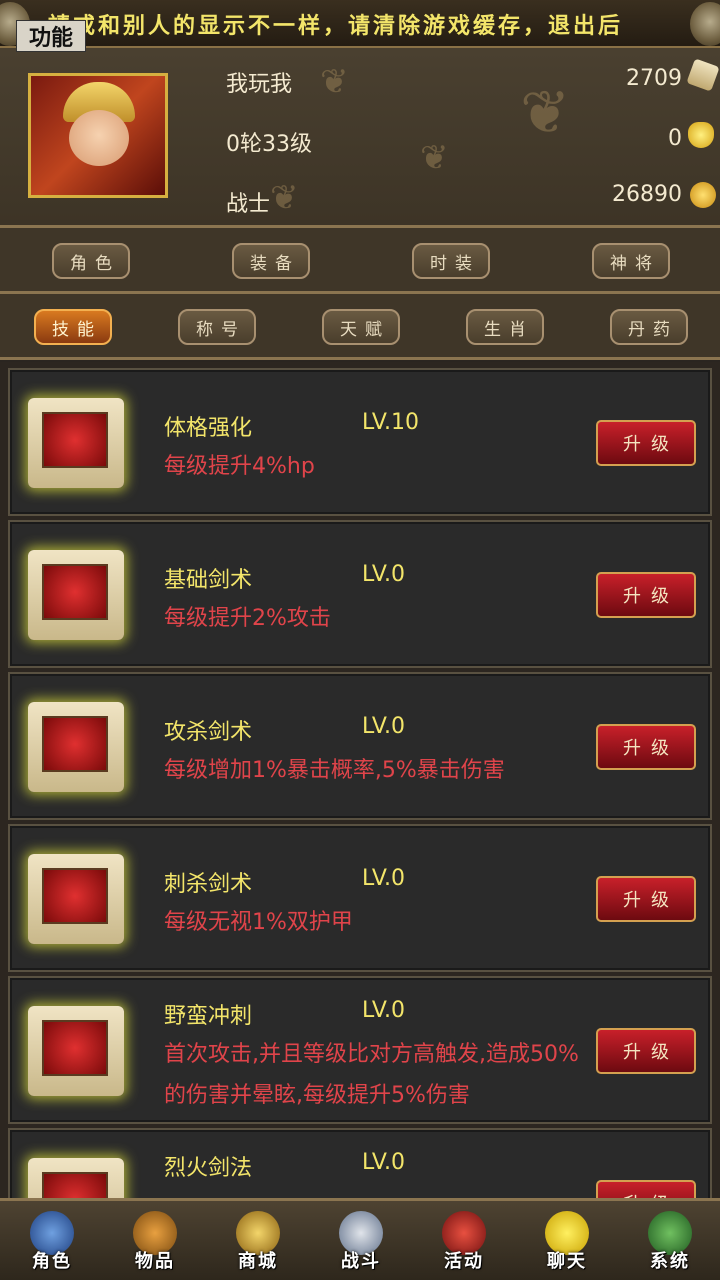  What do you see at coordinates (670, 1244) in the screenshot?
I see `nav-system: 系统` at bounding box center [670, 1244].